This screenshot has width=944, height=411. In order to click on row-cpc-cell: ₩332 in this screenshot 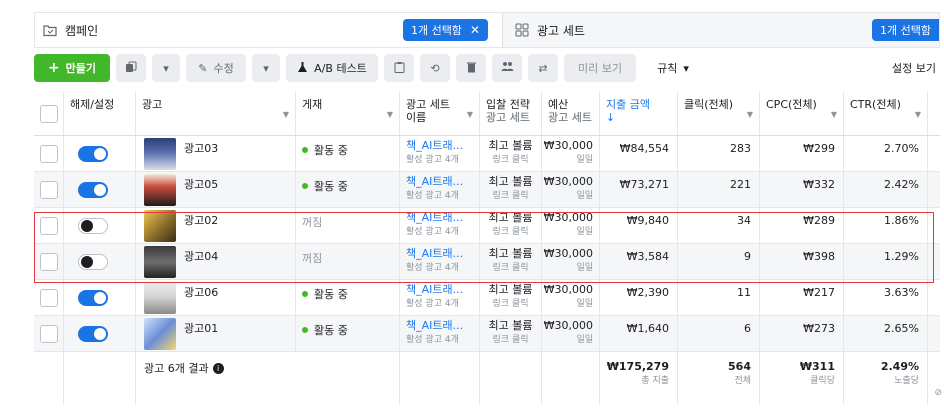, I will do `click(802, 189)`.